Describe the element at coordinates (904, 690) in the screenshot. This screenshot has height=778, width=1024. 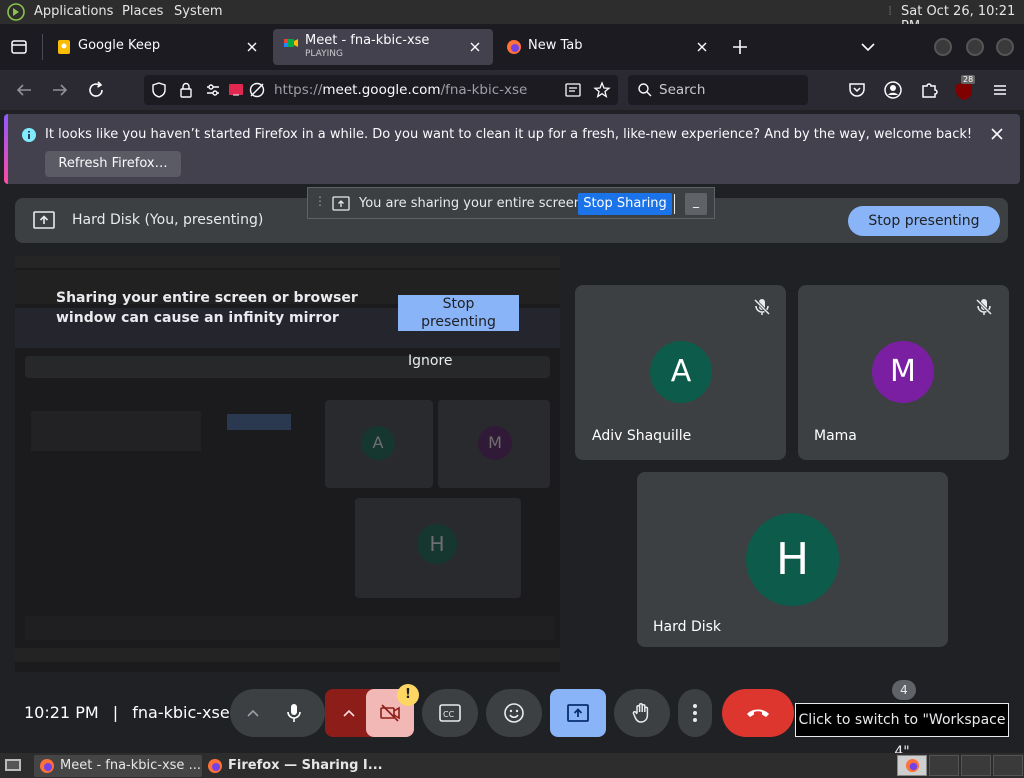
I see `workspace-badge: 4` at that location.